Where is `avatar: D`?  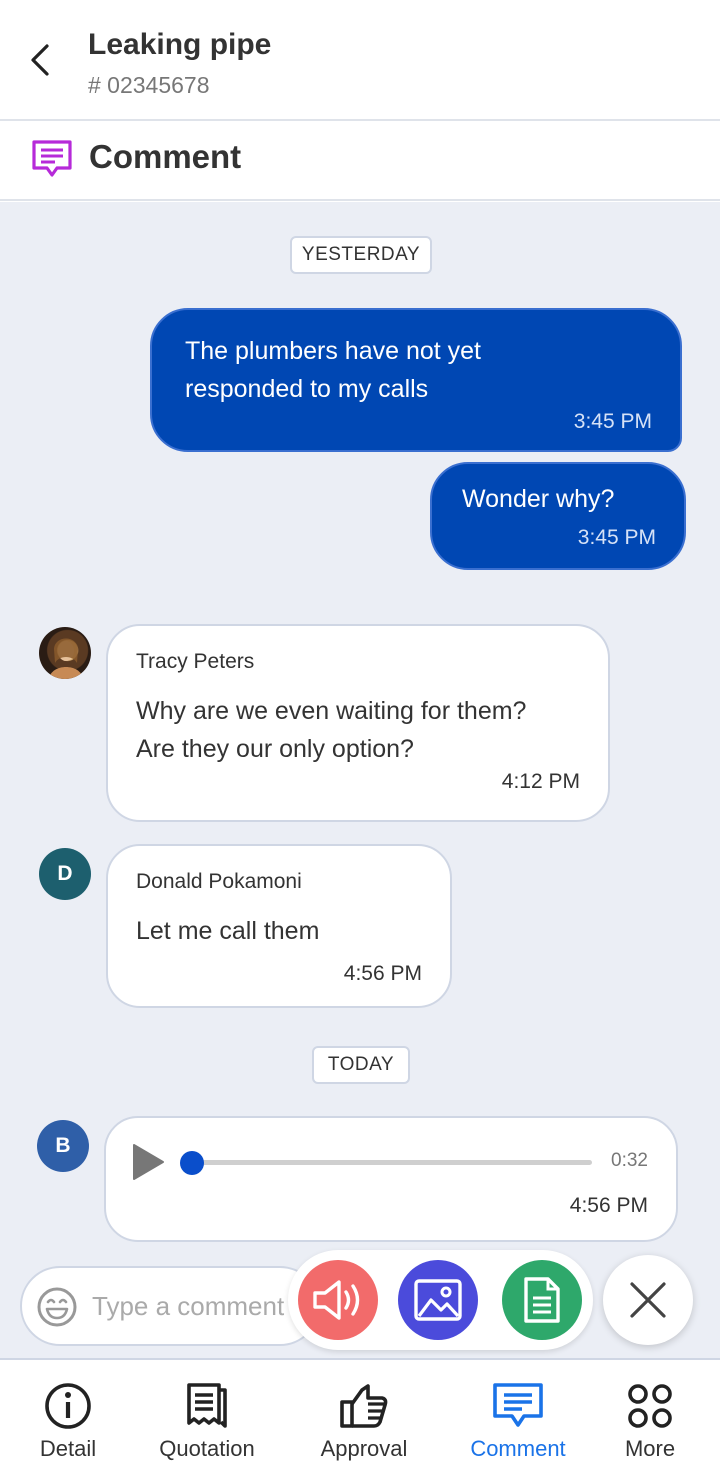
avatar: D is located at coordinates (65, 874).